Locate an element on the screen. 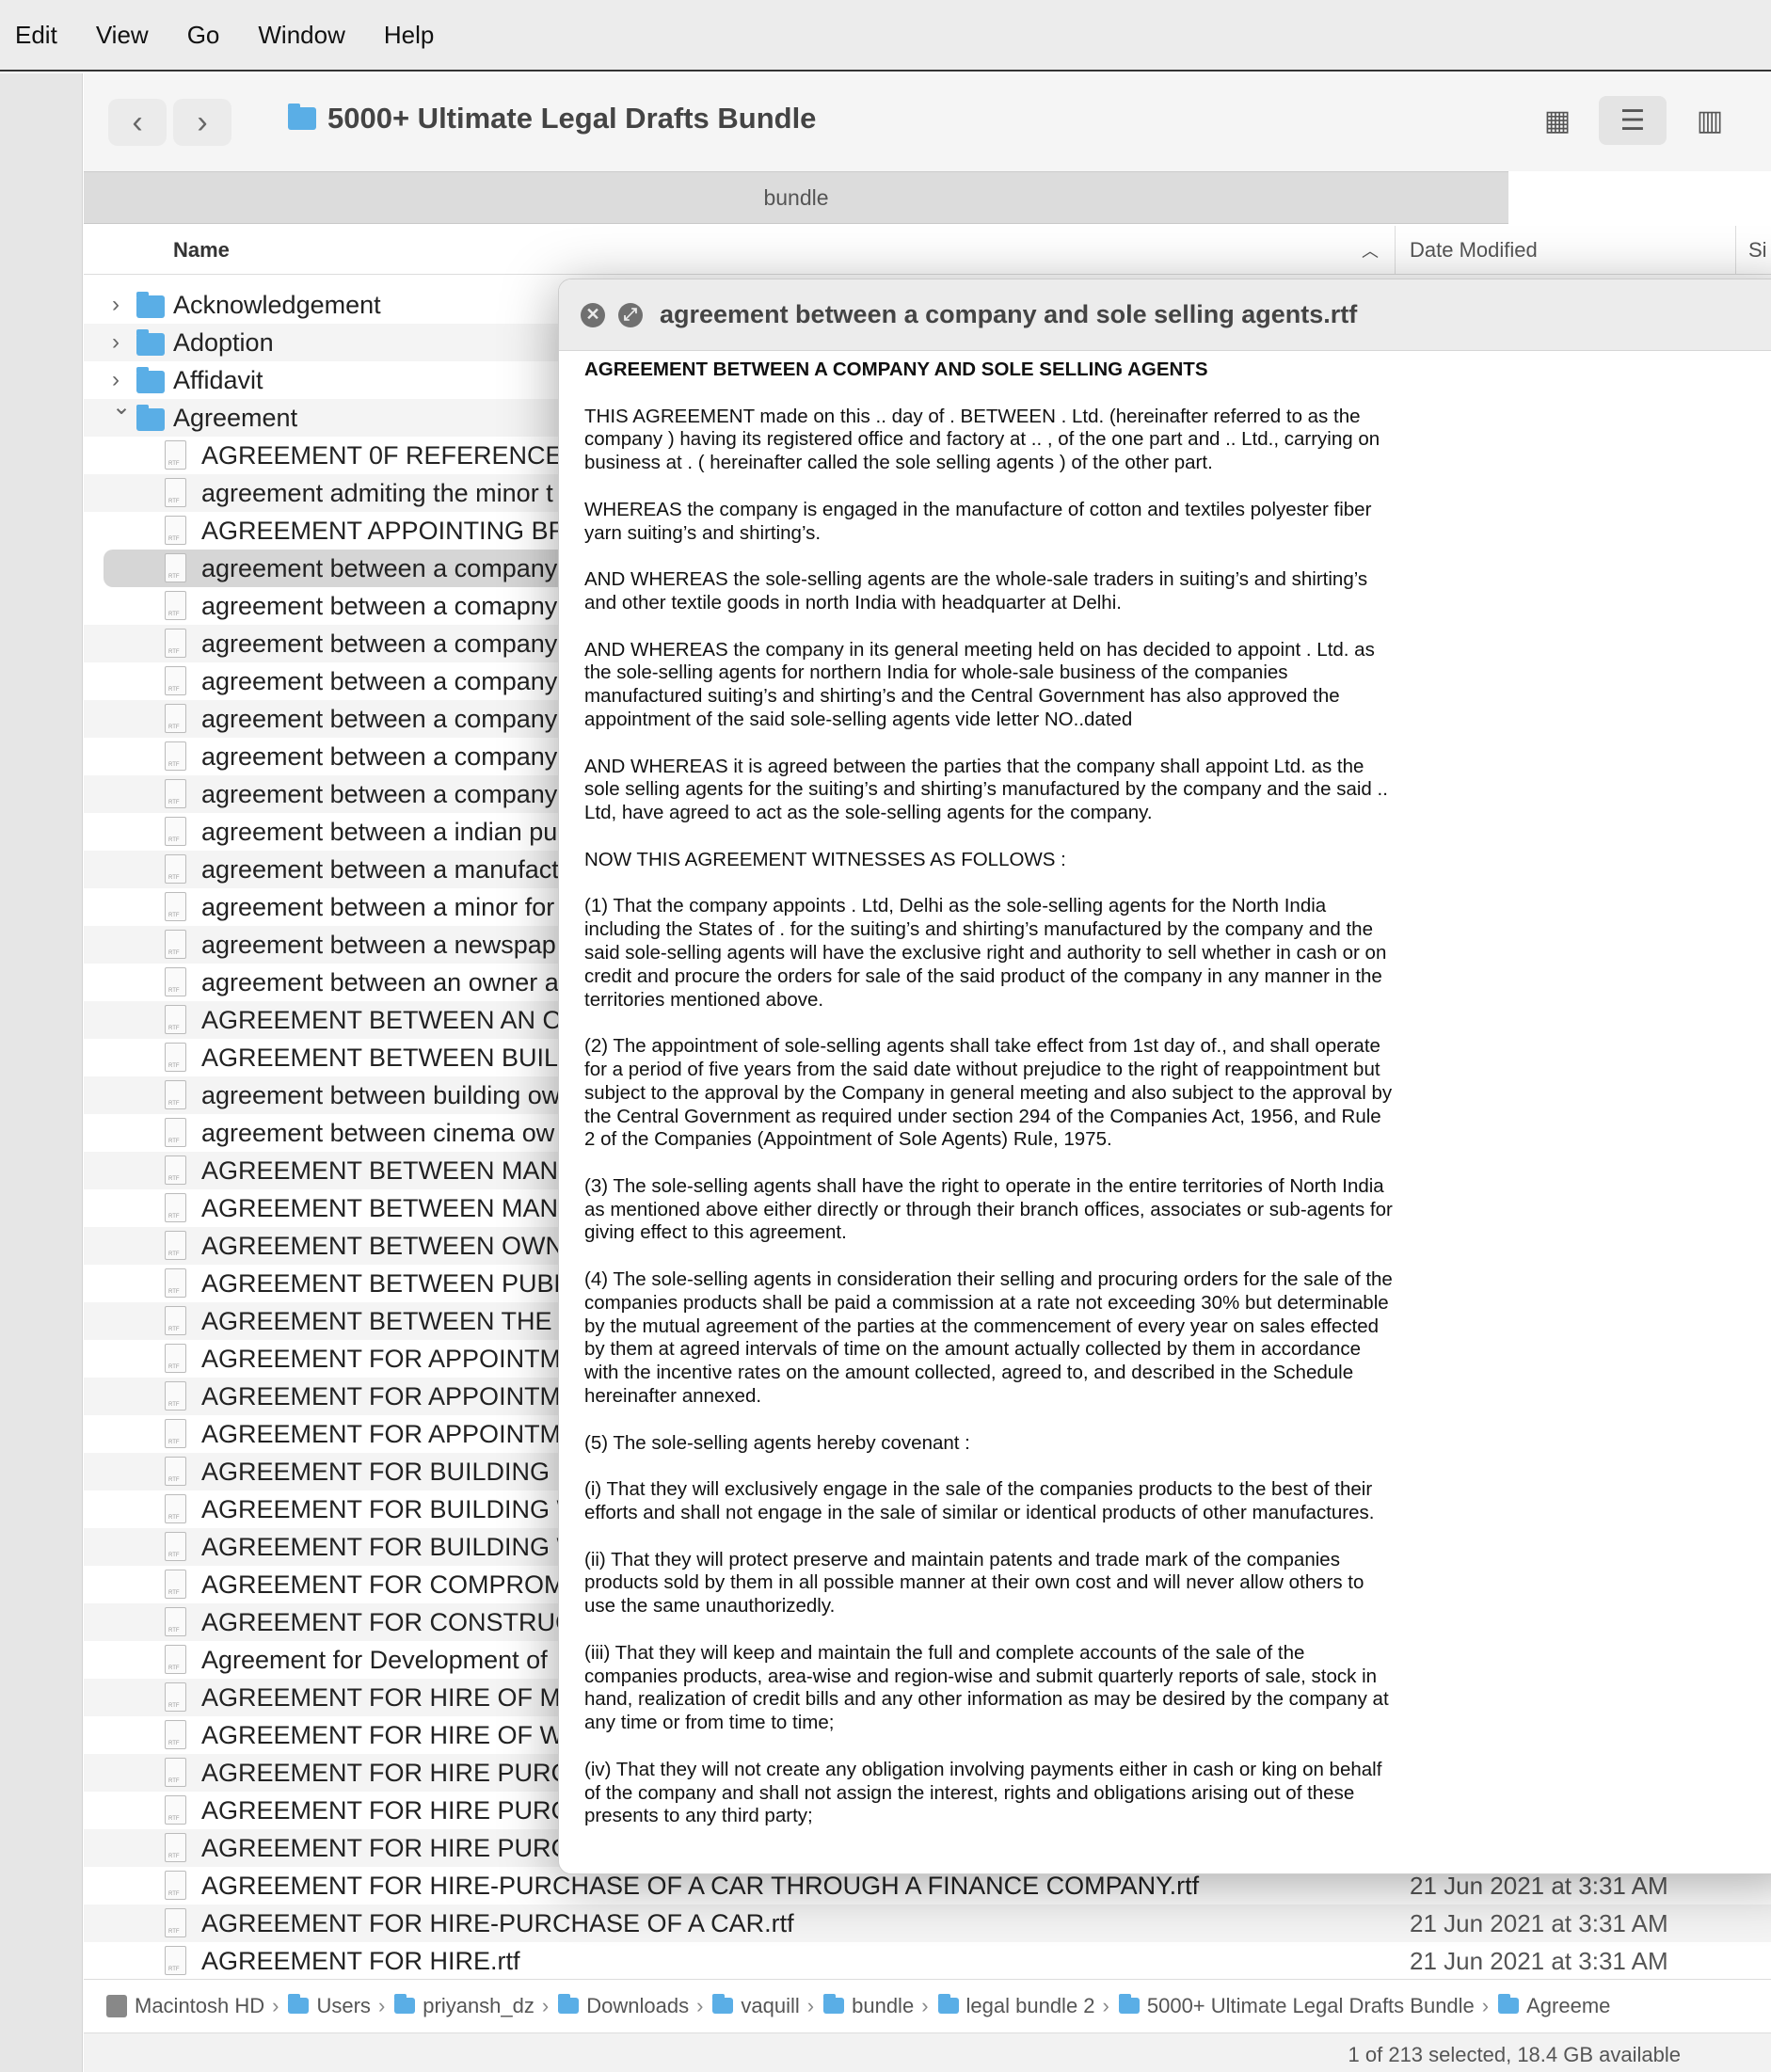 The width and height of the screenshot is (1771, 2072). path-item: Macintosh HD is located at coordinates (185, 2006).